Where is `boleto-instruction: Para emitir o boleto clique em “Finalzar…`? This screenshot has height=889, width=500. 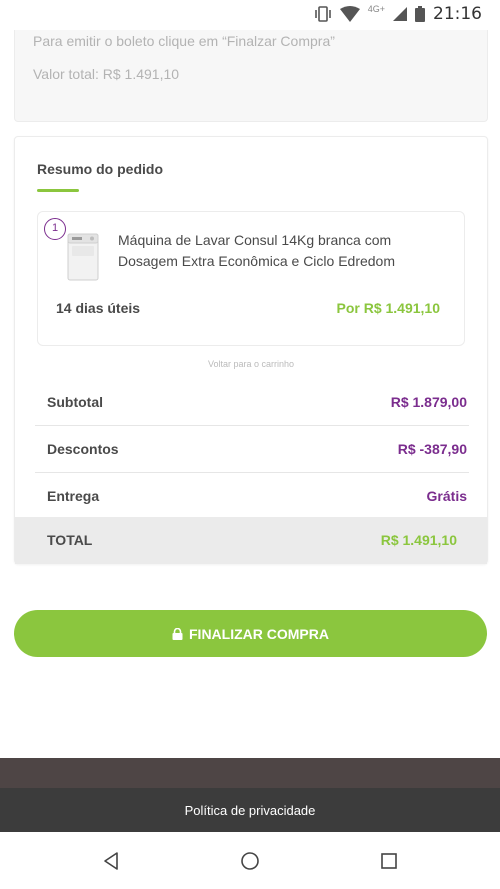 boleto-instruction: Para emitir o boleto clique em “Finalzar… is located at coordinates (184, 41).